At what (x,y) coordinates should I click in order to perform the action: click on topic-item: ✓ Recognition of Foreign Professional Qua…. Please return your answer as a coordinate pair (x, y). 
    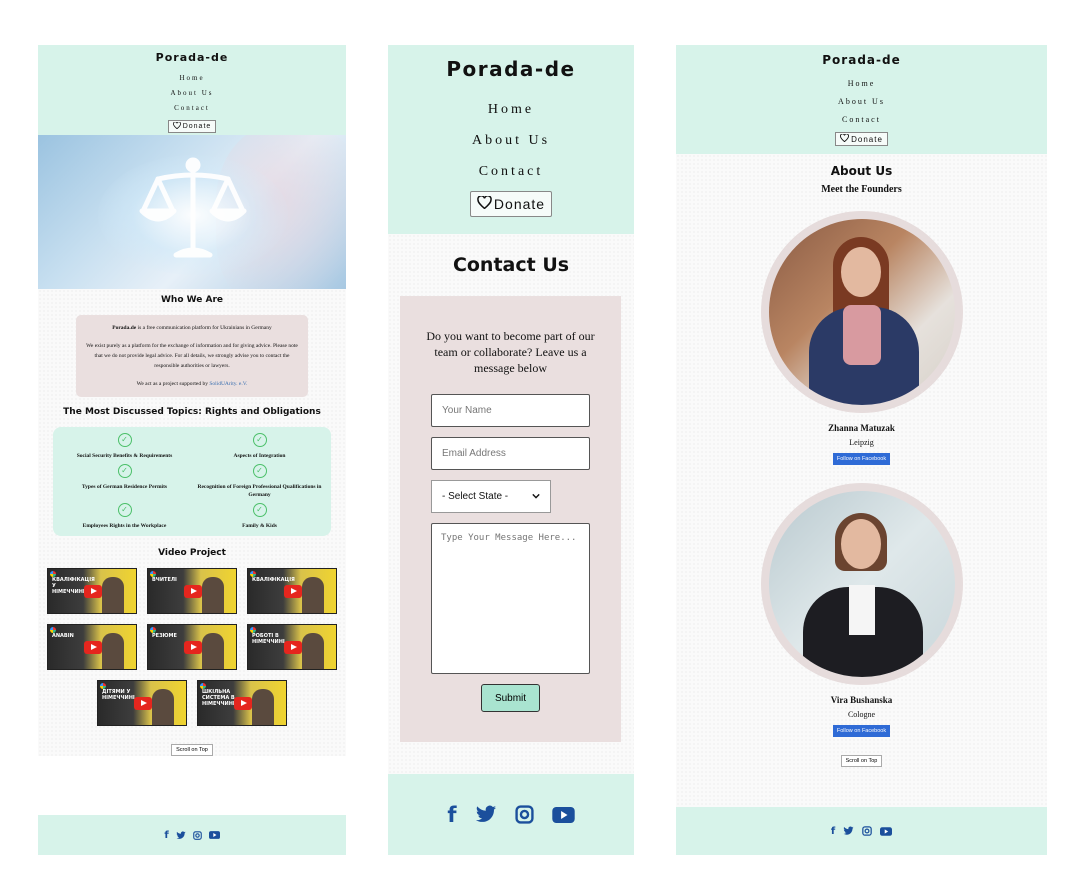
    Looking at the image, I should click on (259, 481).